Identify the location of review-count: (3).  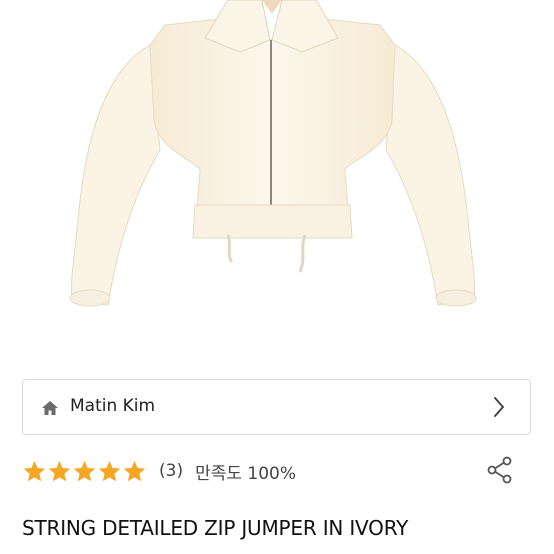
(171, 471).